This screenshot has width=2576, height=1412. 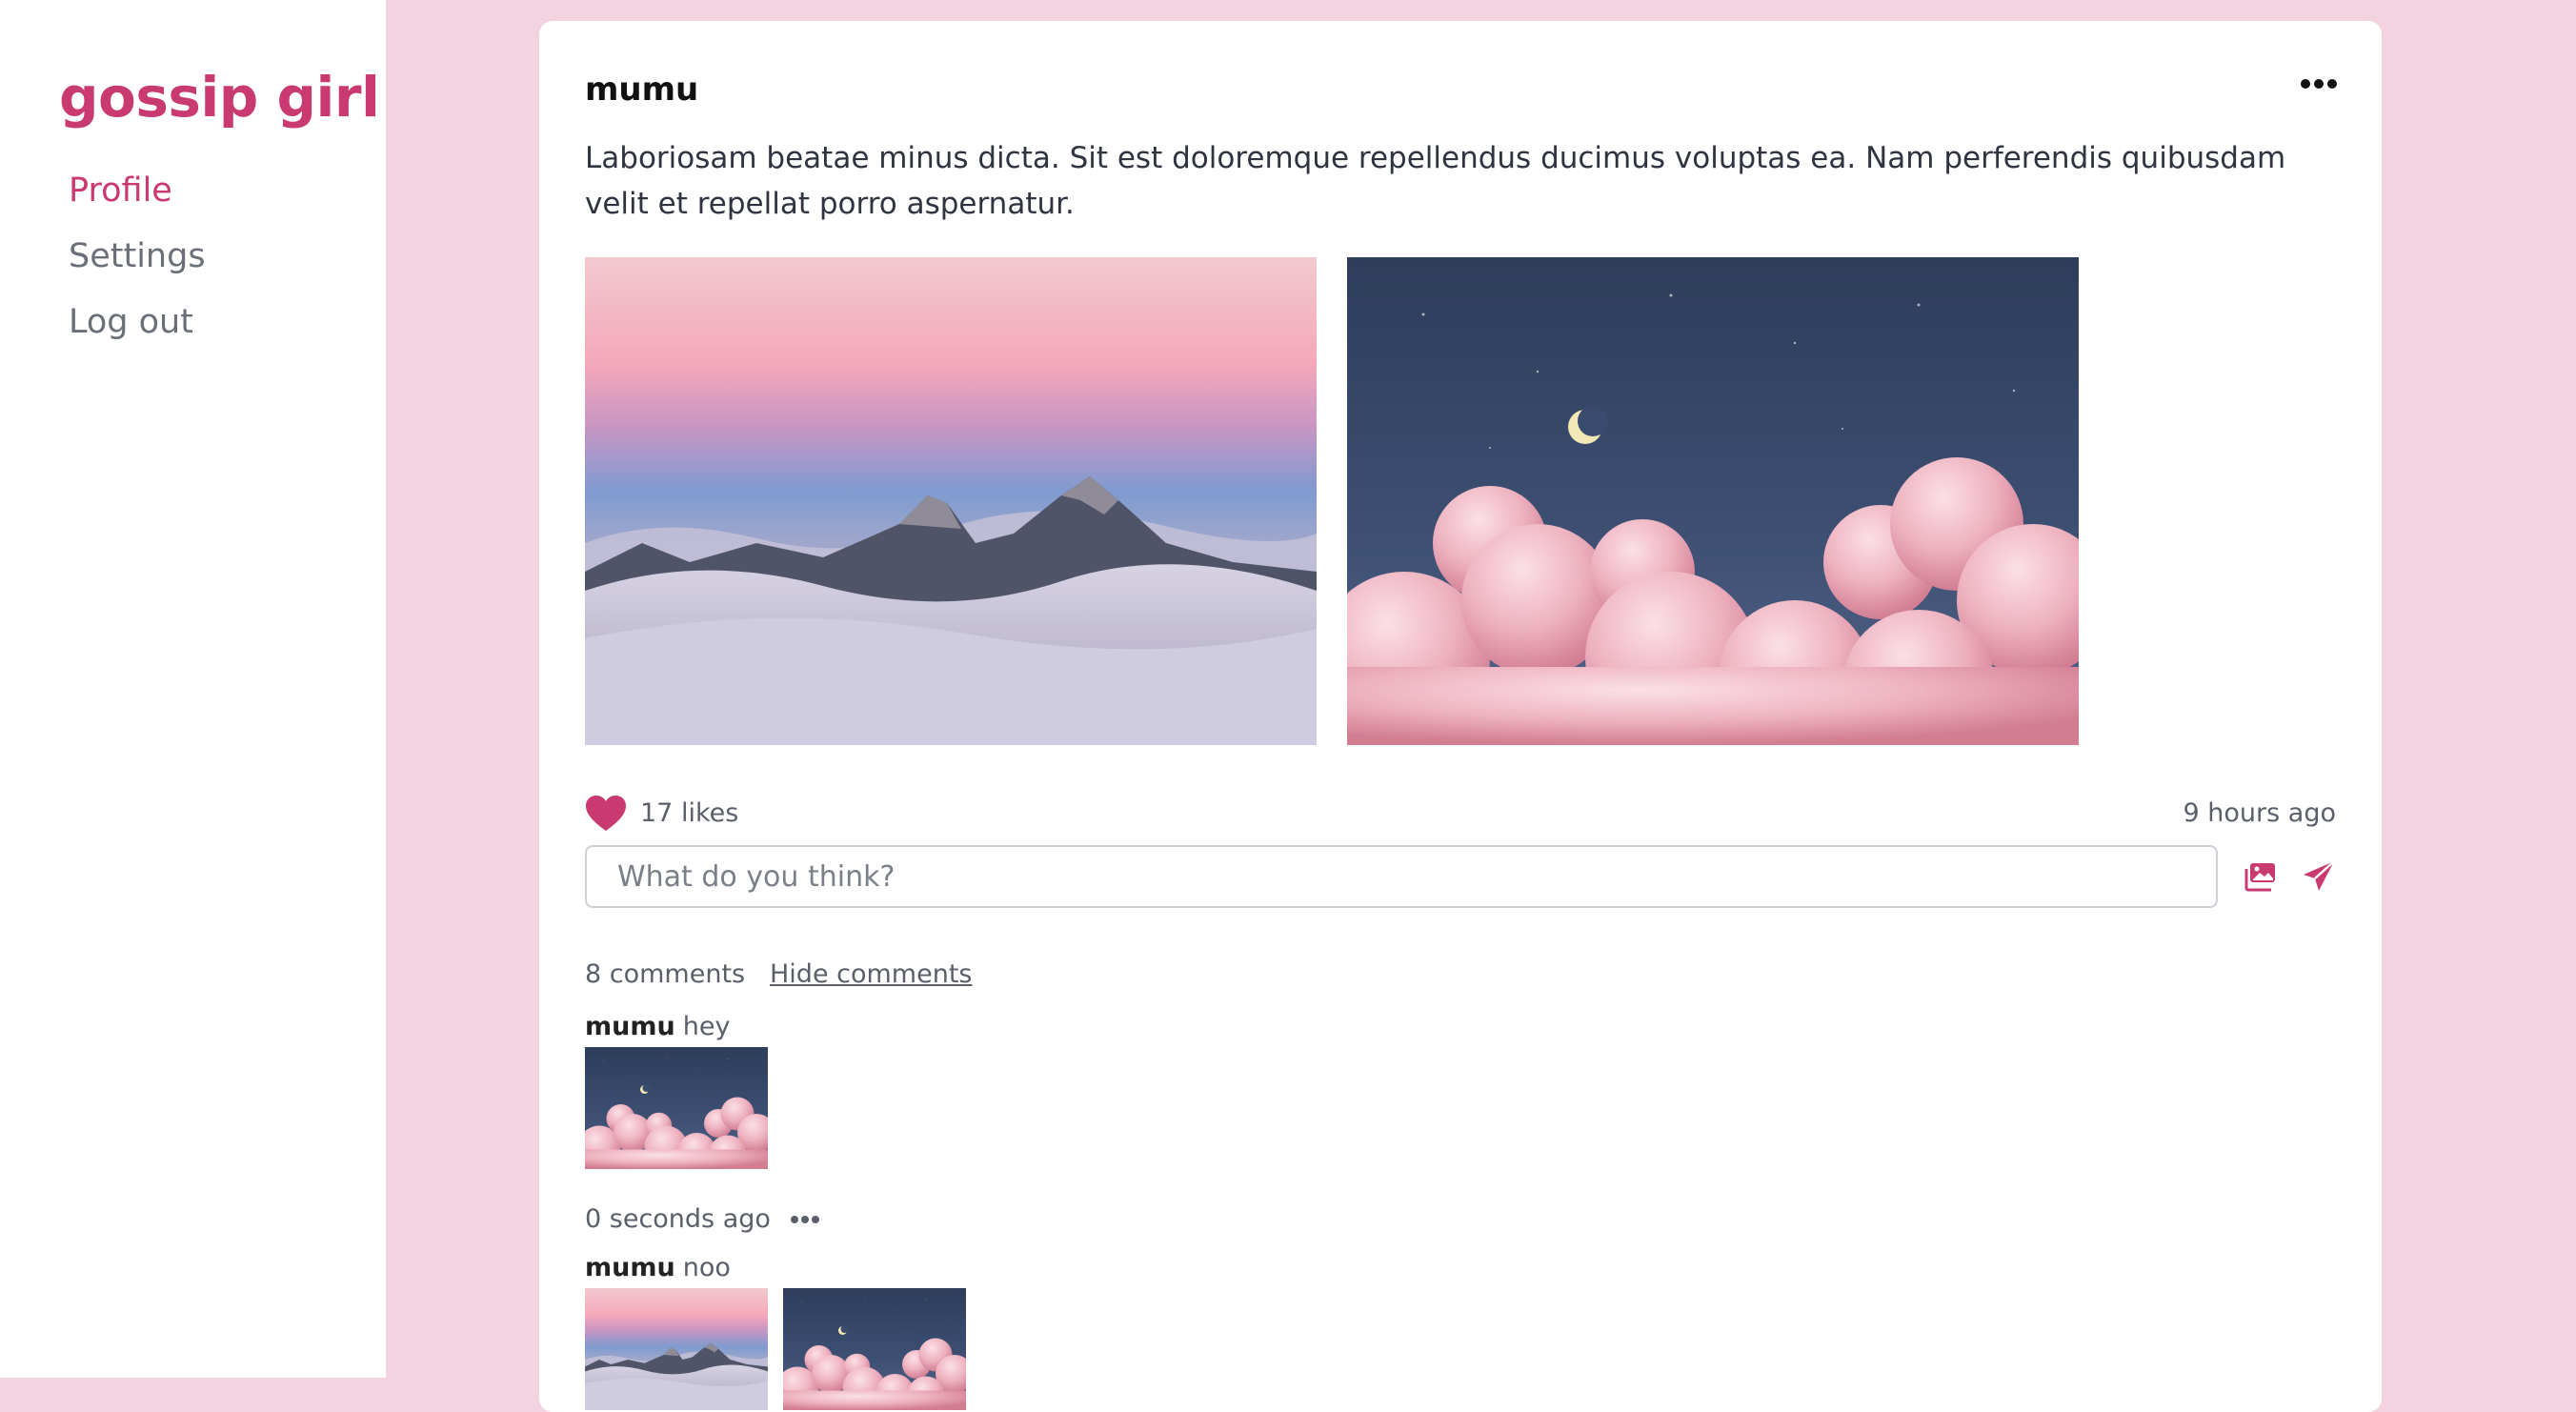 What do you see at coordinates (2319, 876) in the screenshot?
I see `send-icon` at bounding box center [2319, 876].